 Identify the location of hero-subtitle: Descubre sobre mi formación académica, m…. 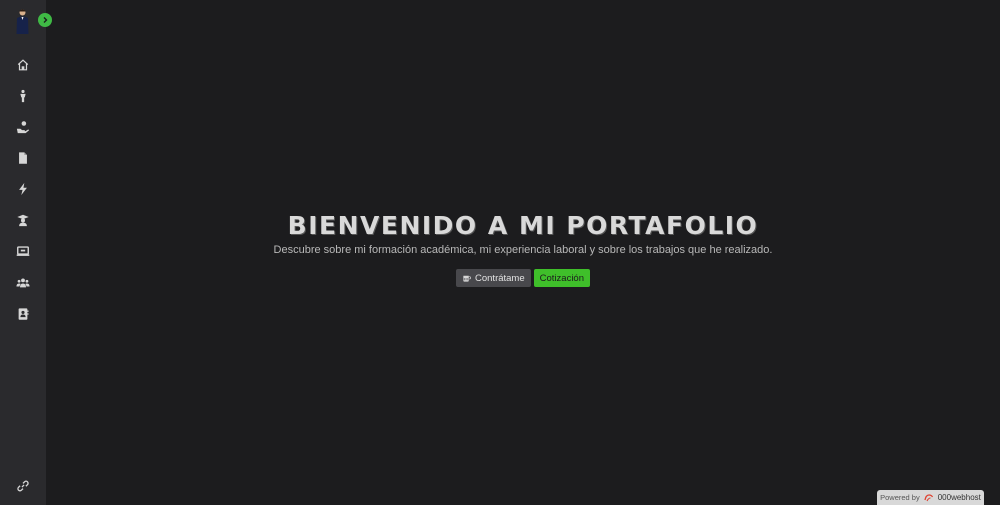
(523, 250).